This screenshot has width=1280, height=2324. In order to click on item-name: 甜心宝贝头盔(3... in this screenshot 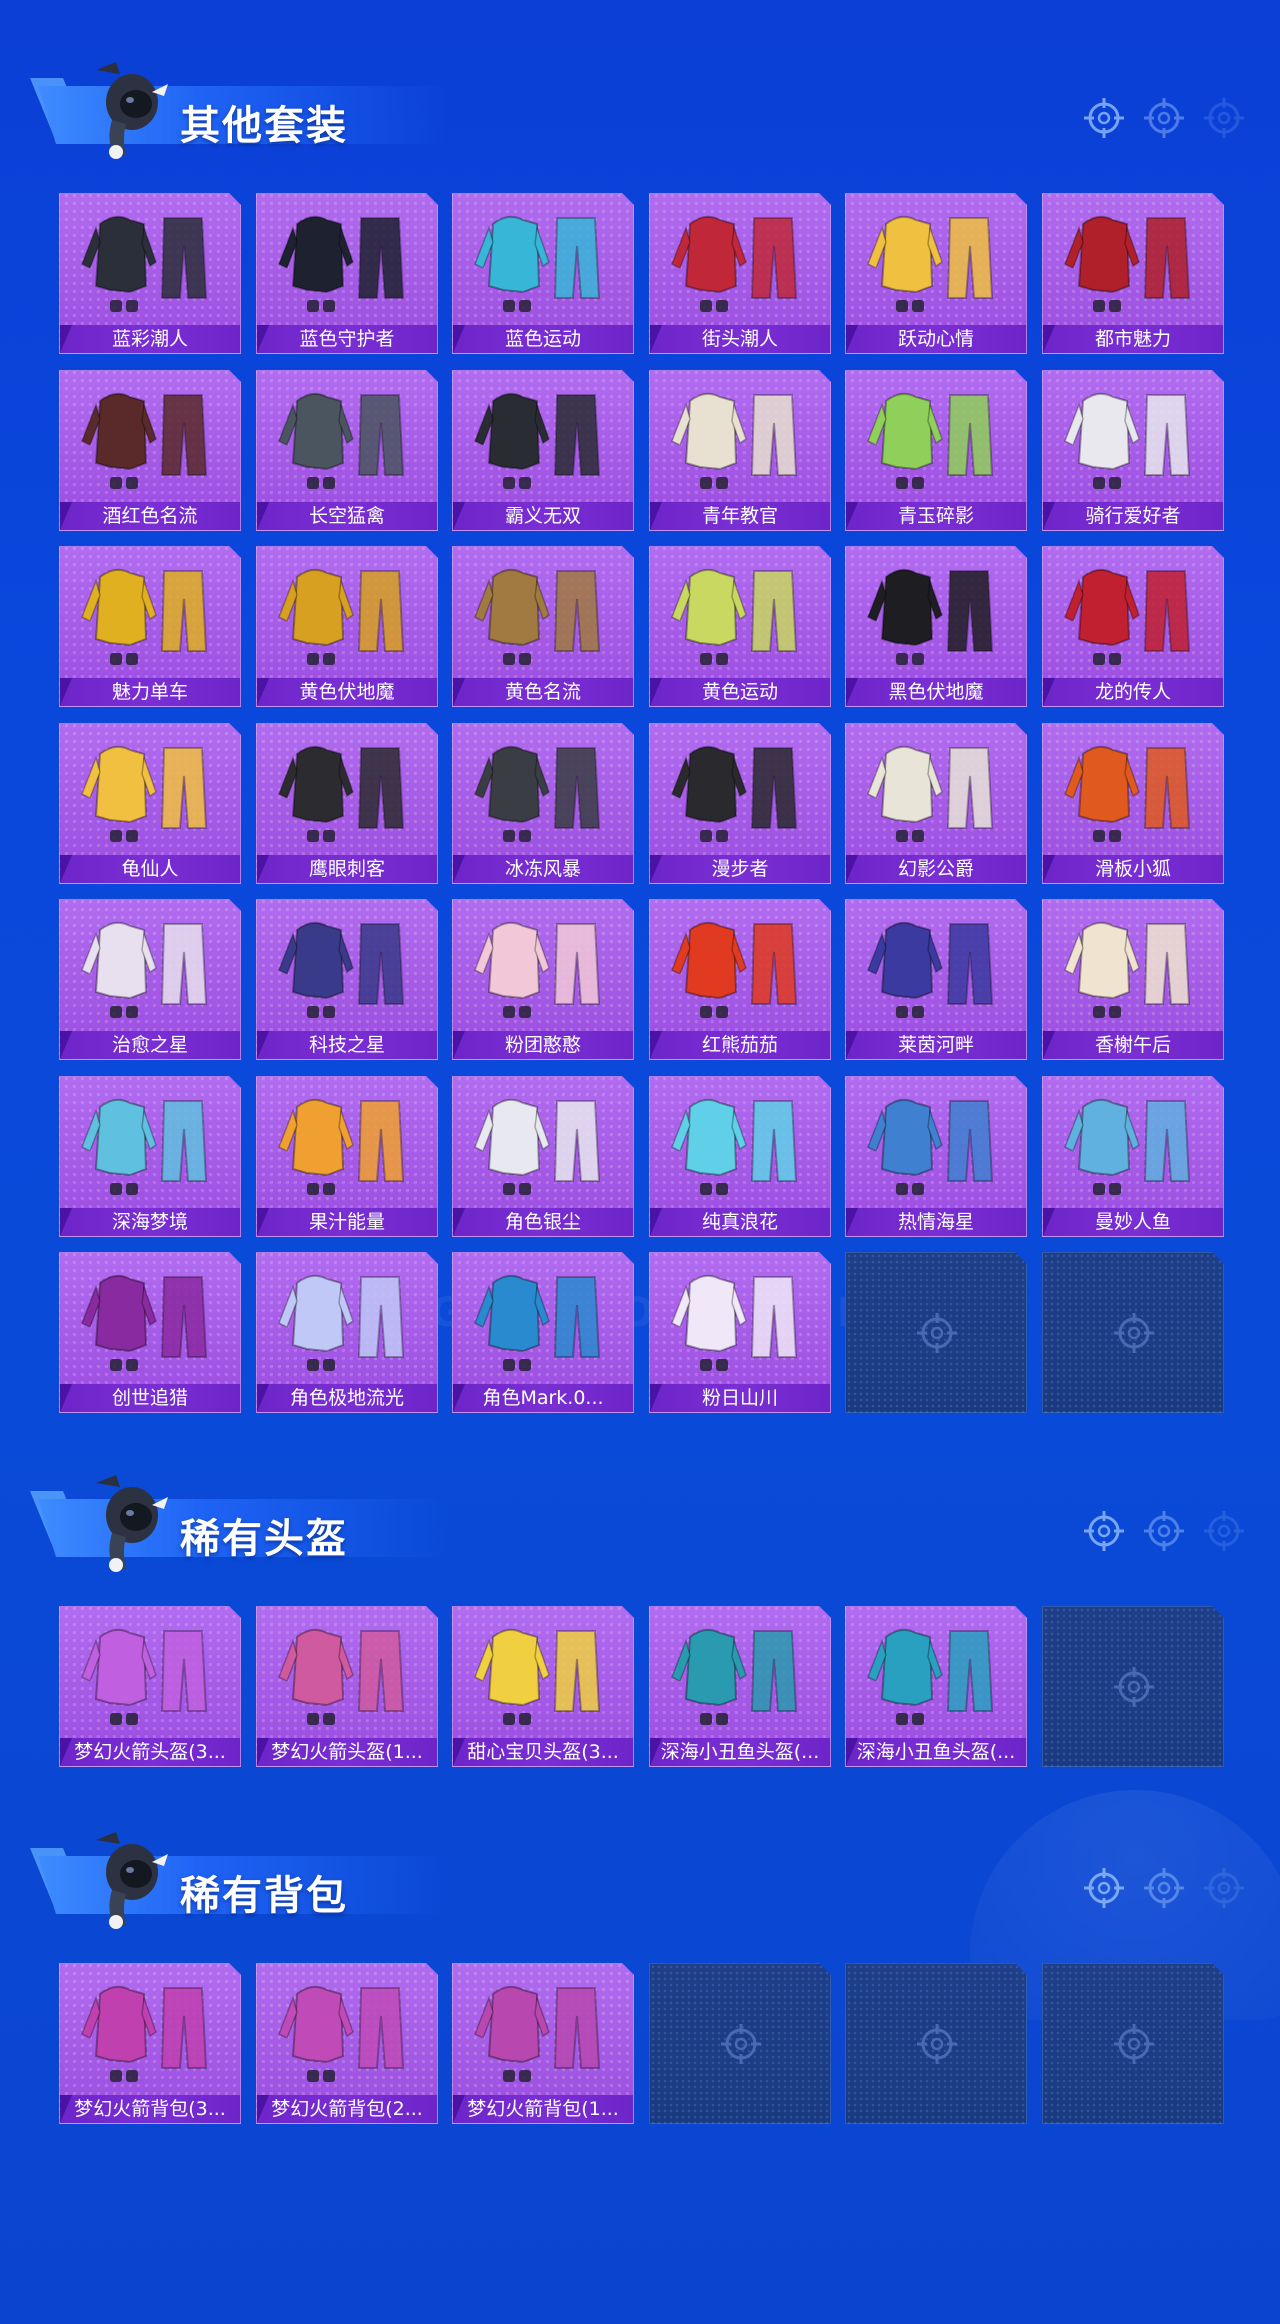, I will do `click(543, 1752)`.